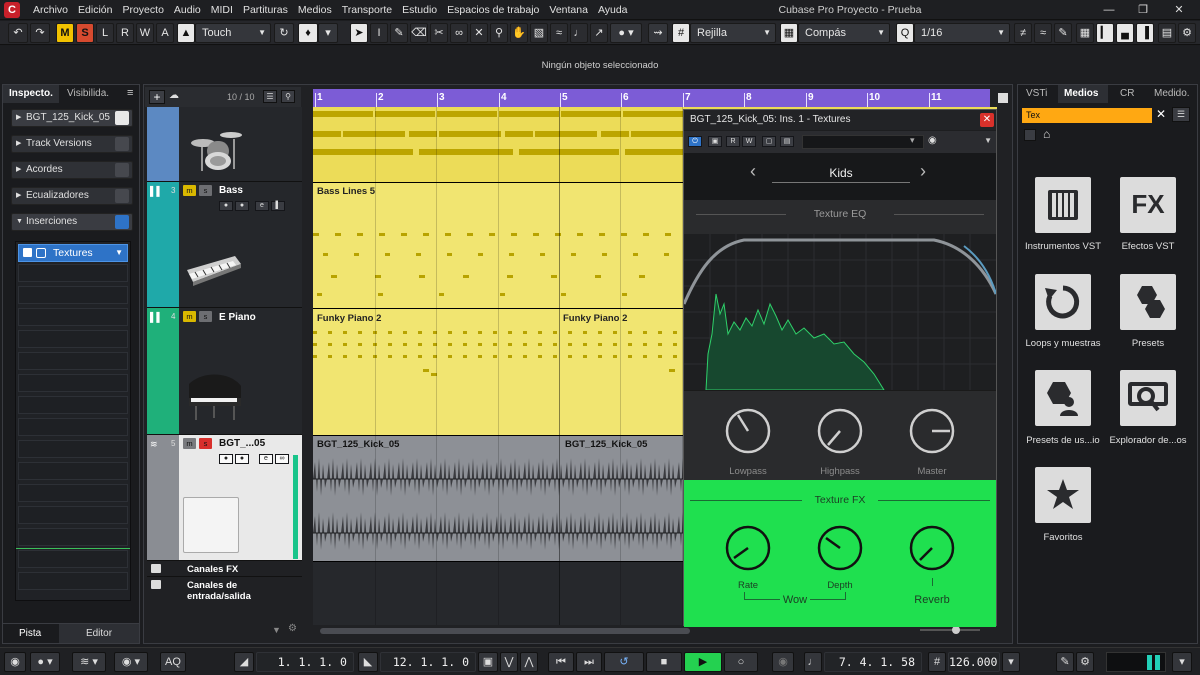 This screenshot has width=1200, height=675. Describe the element at coordinates (1182, 662) in the screenshot. I see `output-menu-icon: ▾` at that location.